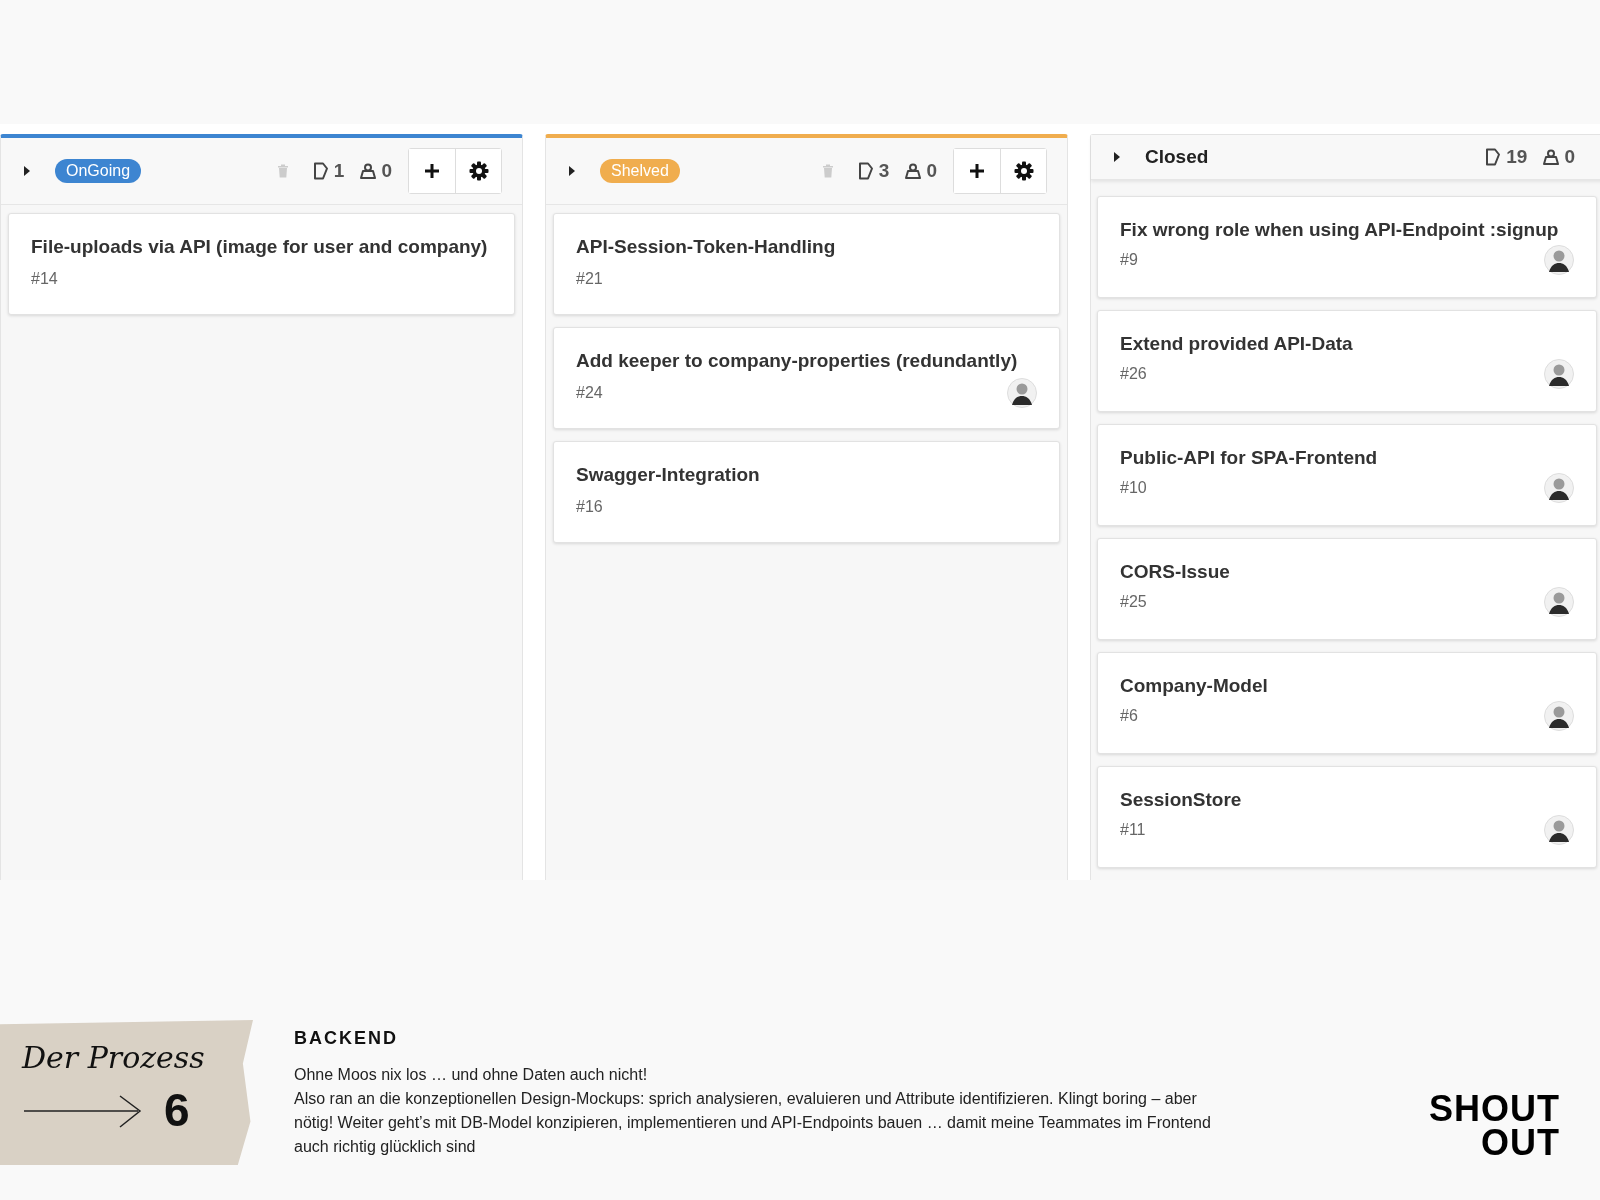 The height and width of the screenshot is (1200, 1600). I want to click on card-number: #16, so click(589, 507).